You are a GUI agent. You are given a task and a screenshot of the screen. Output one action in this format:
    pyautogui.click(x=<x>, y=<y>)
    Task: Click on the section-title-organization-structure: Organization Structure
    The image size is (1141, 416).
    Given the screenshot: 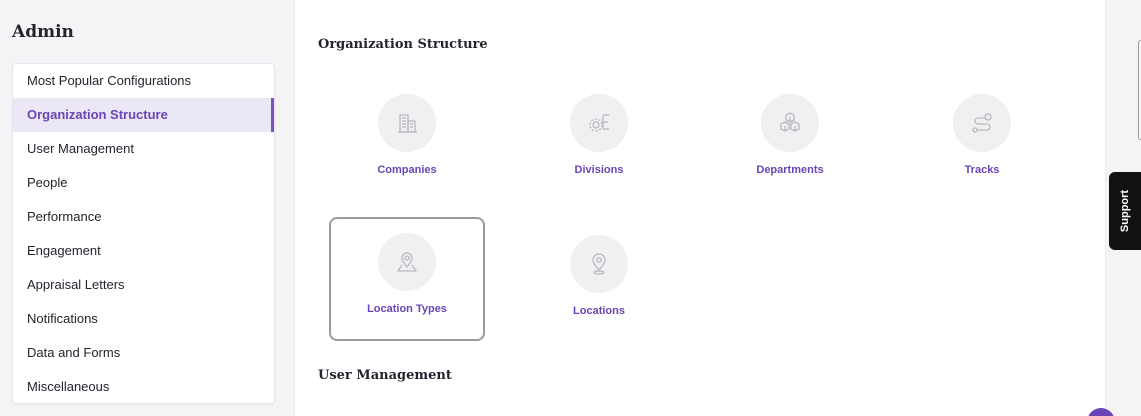 What is the action you would take?
    pyautogui.click(x=403, y=44)
    